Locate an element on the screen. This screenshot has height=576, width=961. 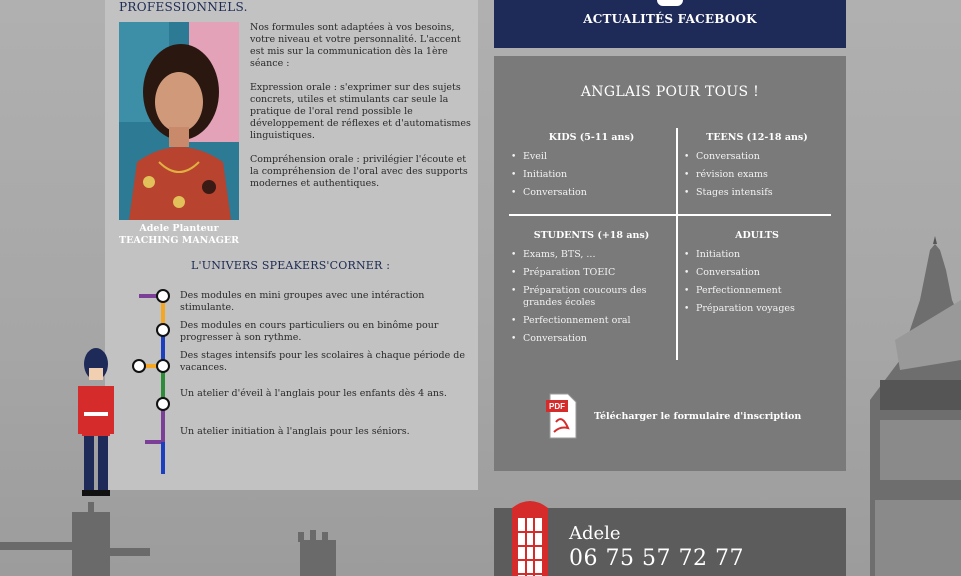
list-item: Stages intensifs is located at coordinates (757, 193).